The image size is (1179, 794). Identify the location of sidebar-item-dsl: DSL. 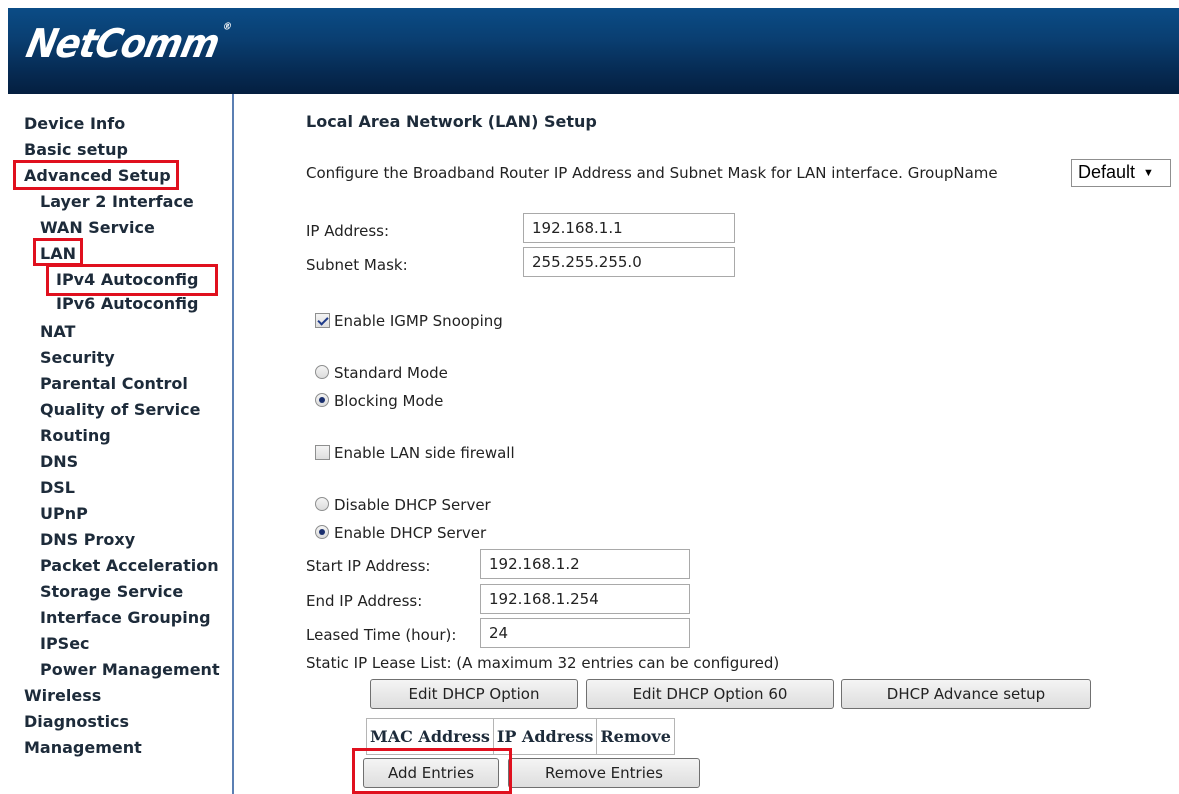
(57, 488).